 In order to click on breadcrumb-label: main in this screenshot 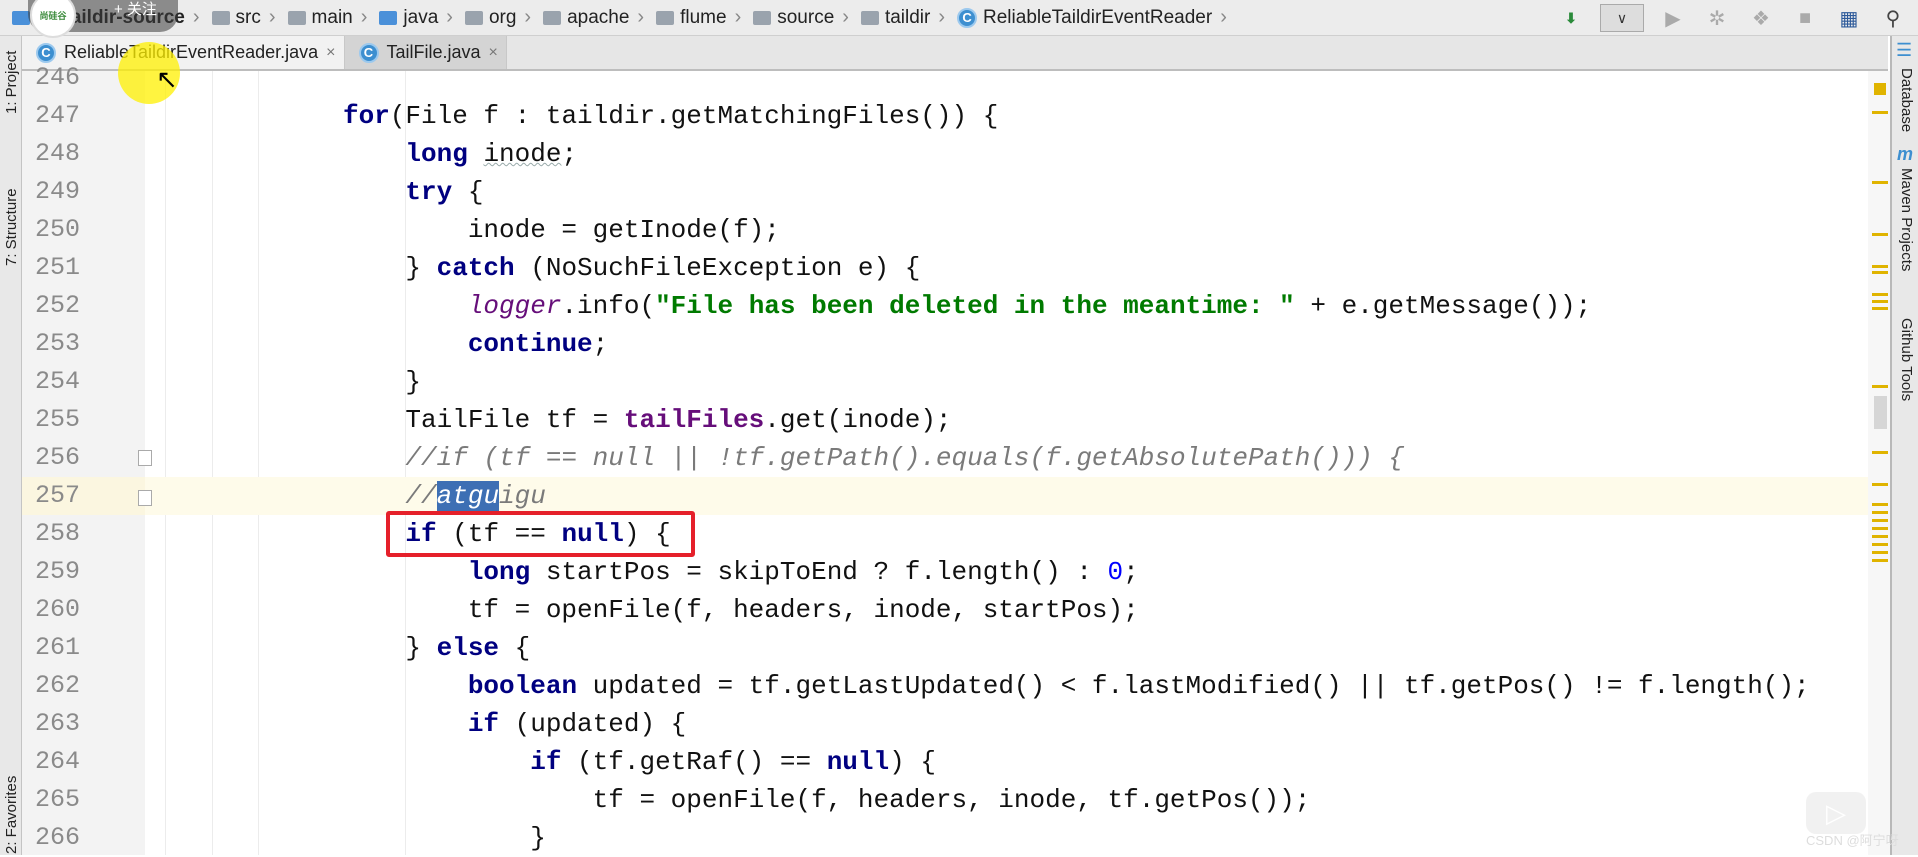, I will do `click(332, 17)`.